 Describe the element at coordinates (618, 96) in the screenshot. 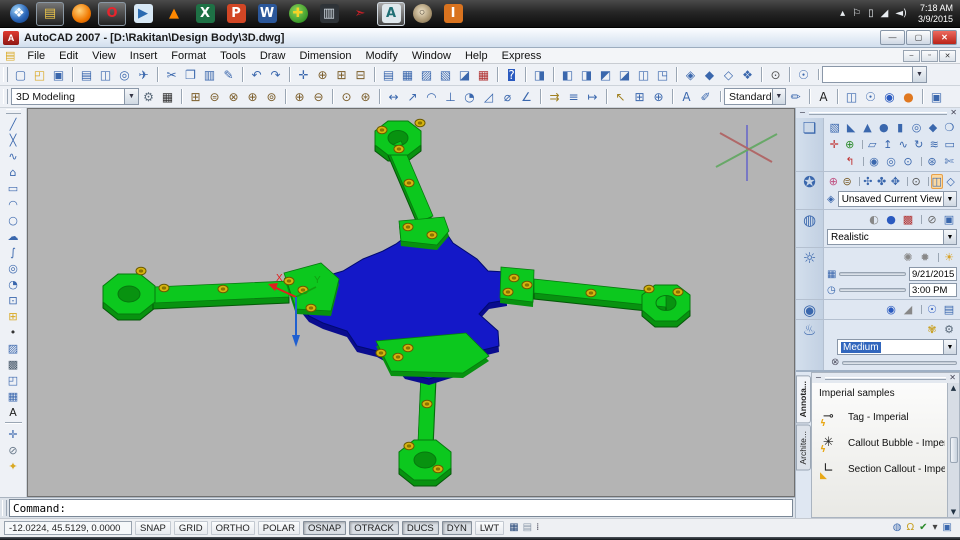

I see `quick-leader-icon: ↖` at that location.